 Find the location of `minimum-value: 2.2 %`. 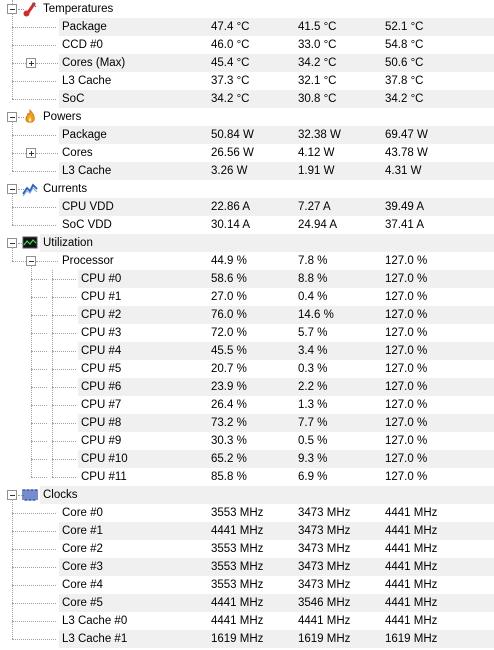

minimum-value: 2.2 % is located at coordinates (313, 387).